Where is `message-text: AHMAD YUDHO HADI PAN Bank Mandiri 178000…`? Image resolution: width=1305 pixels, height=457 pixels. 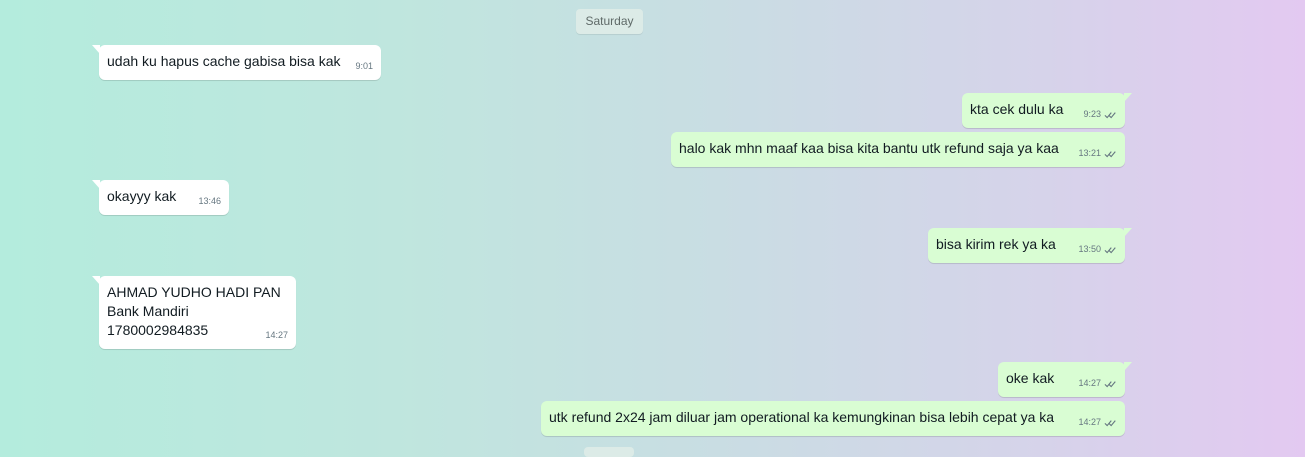
message-text: AHMAD YUDHO HADI PAN Bank Mandiri 178000… is located at coordinates (194, 311).